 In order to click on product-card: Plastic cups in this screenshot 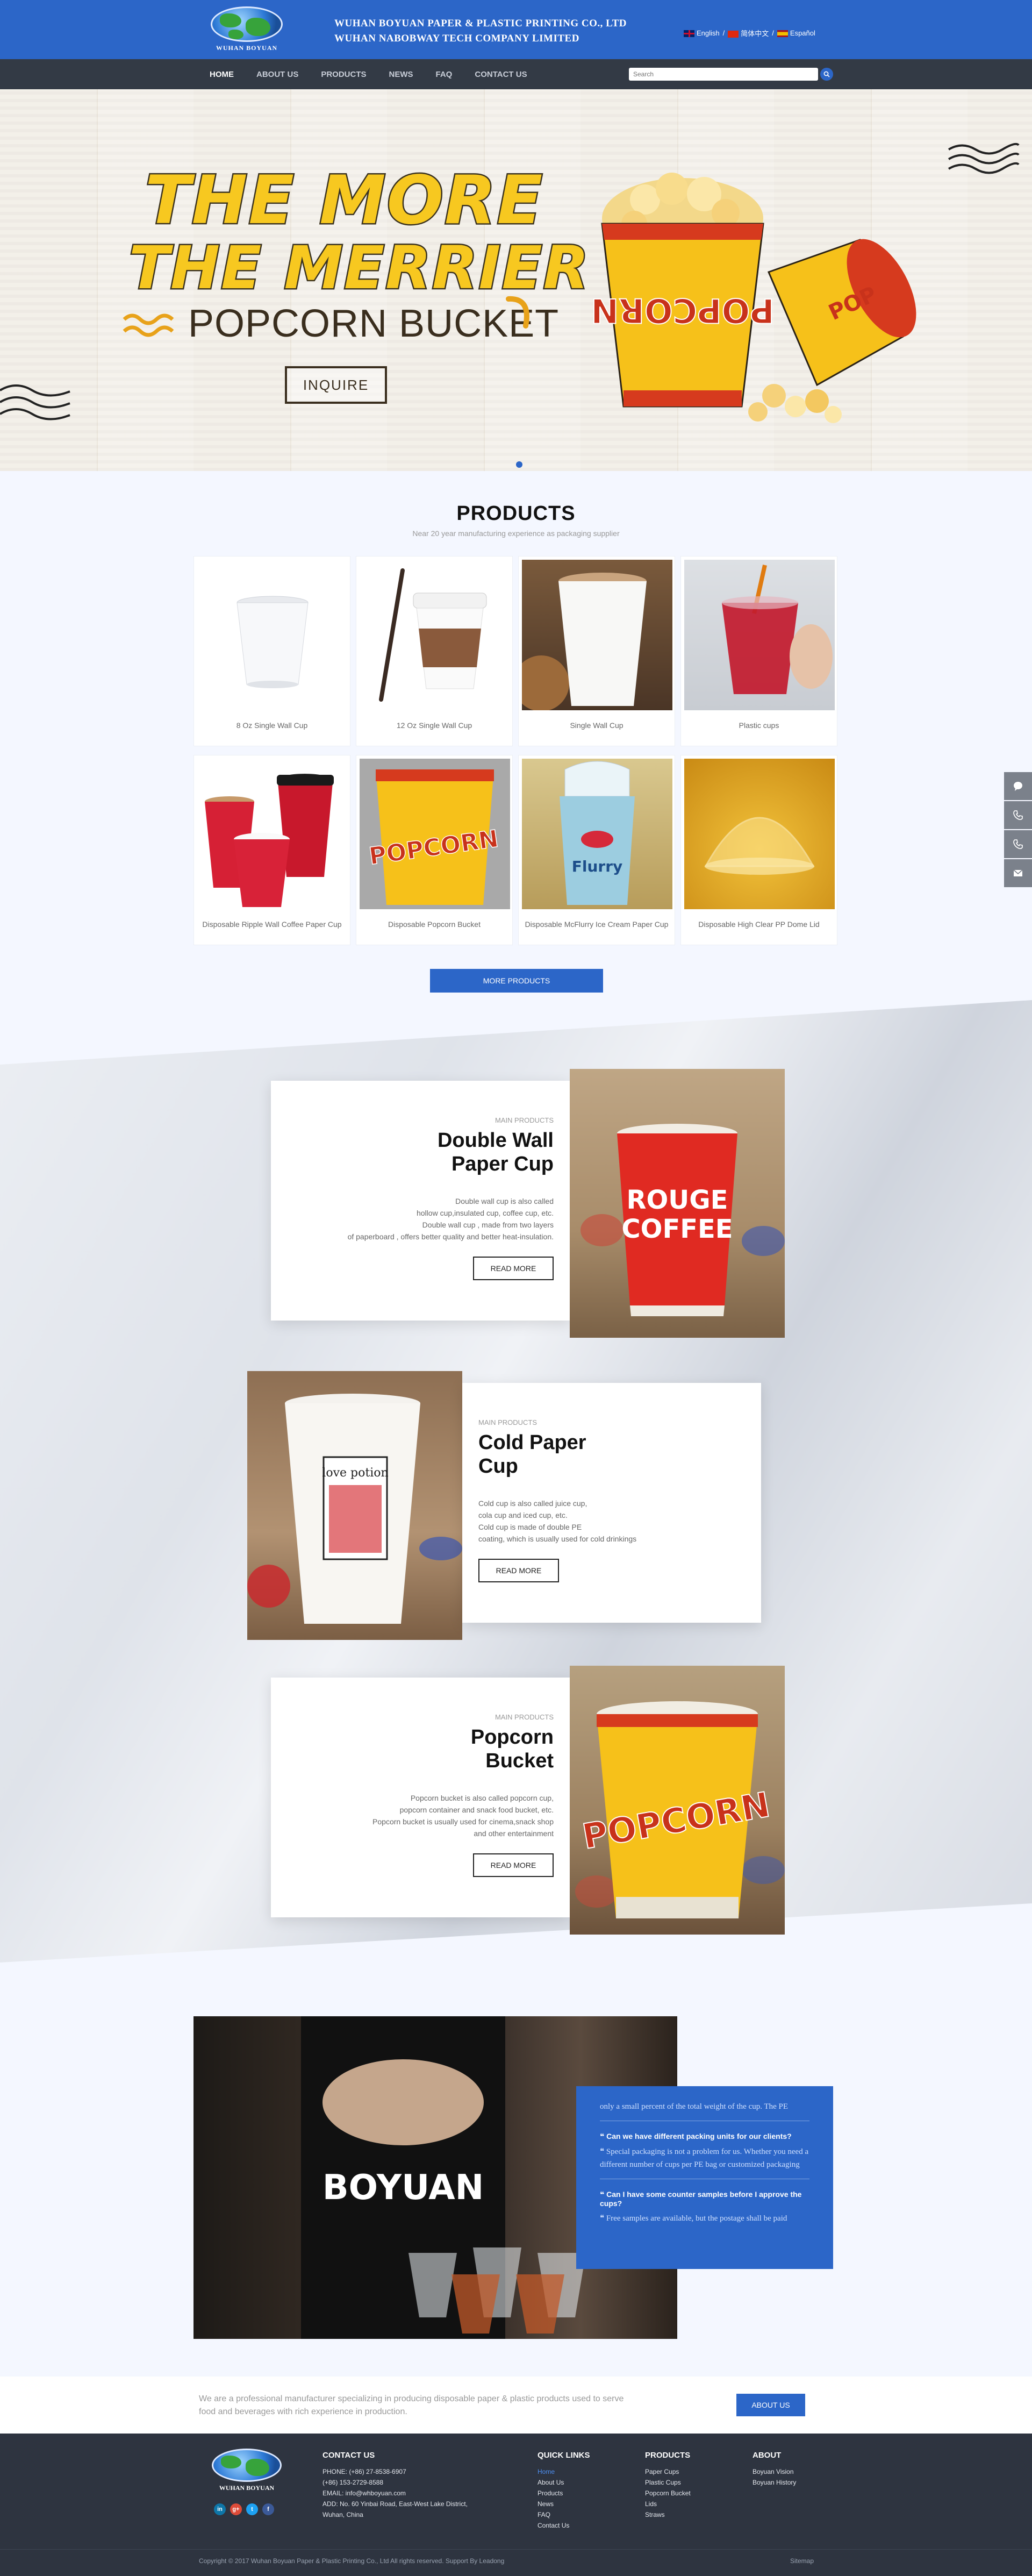, I will do `click(758, 651)`.